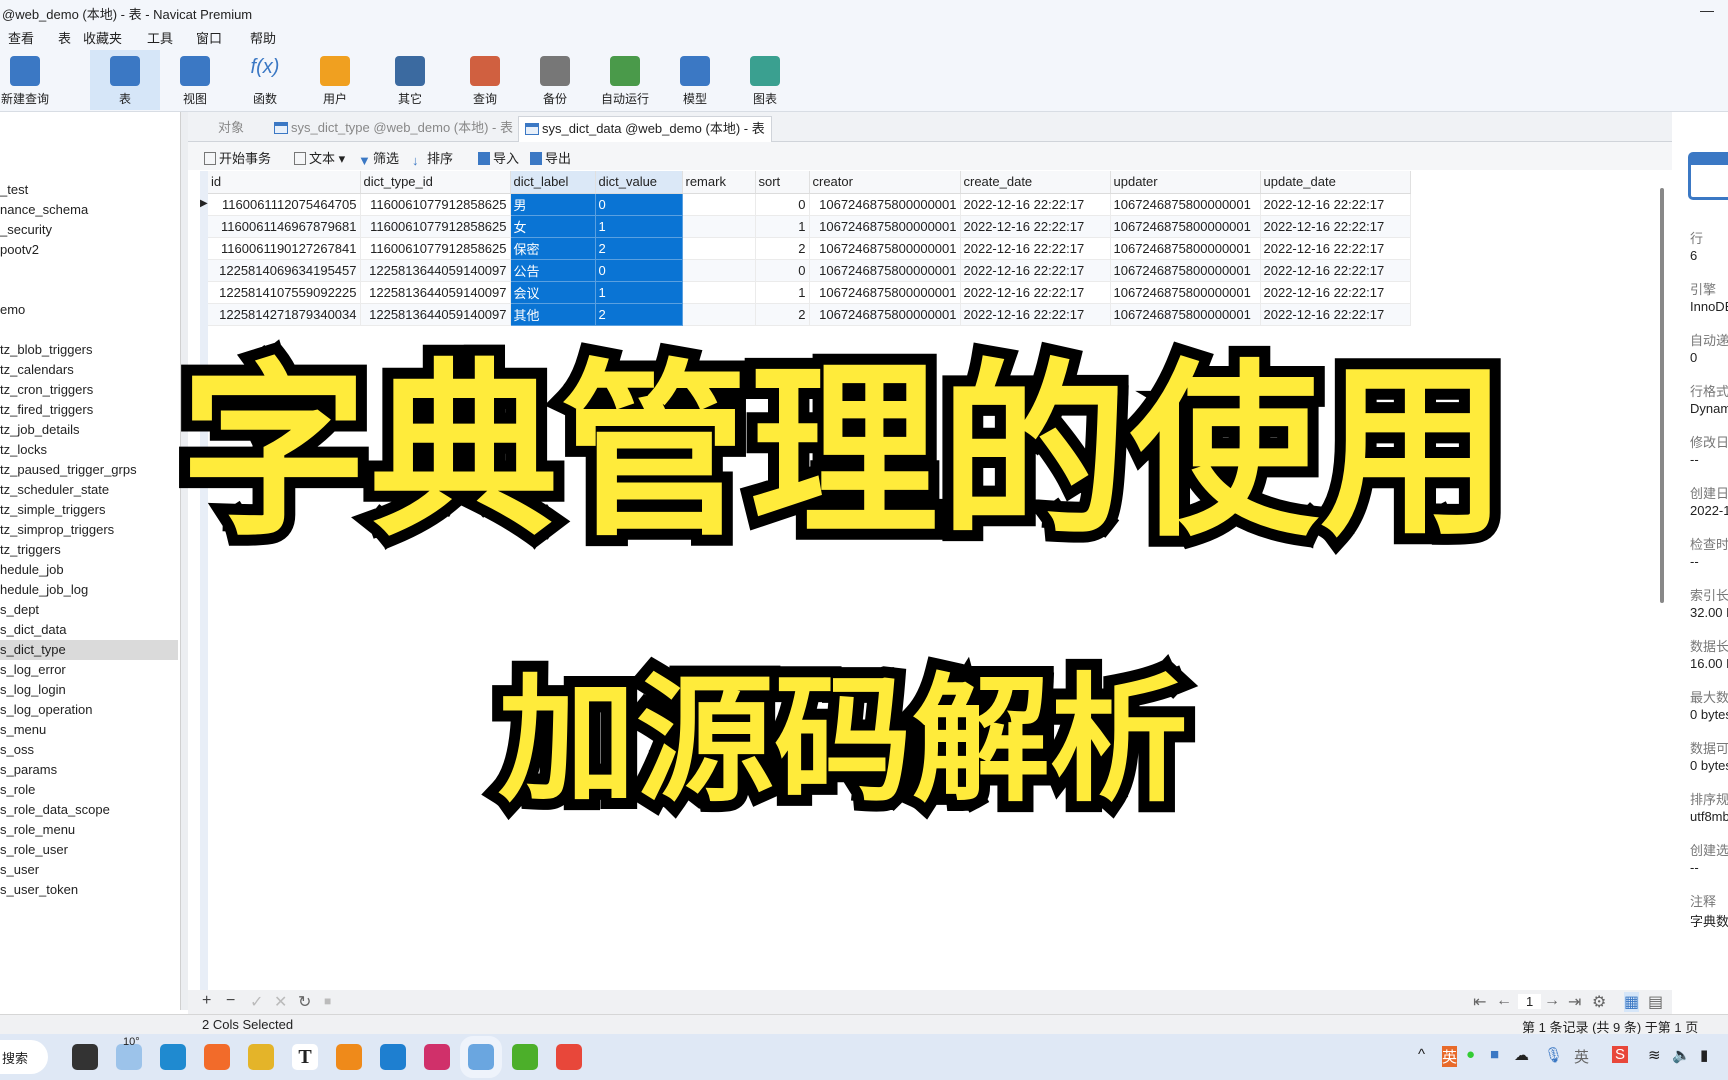  What do you see at coordinates (30, 80) in the screenshot?
I see `toolbar-new-query-button: 新建查询` at bounding box center [30, 80].